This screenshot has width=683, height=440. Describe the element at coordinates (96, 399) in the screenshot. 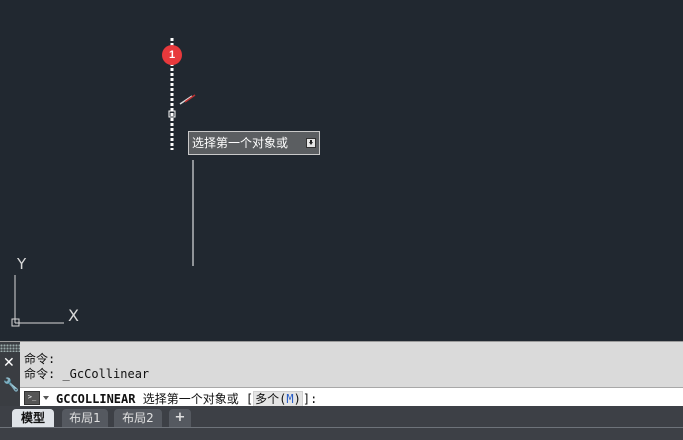

I see `command-name: GCCOLLINEAR` at that location.